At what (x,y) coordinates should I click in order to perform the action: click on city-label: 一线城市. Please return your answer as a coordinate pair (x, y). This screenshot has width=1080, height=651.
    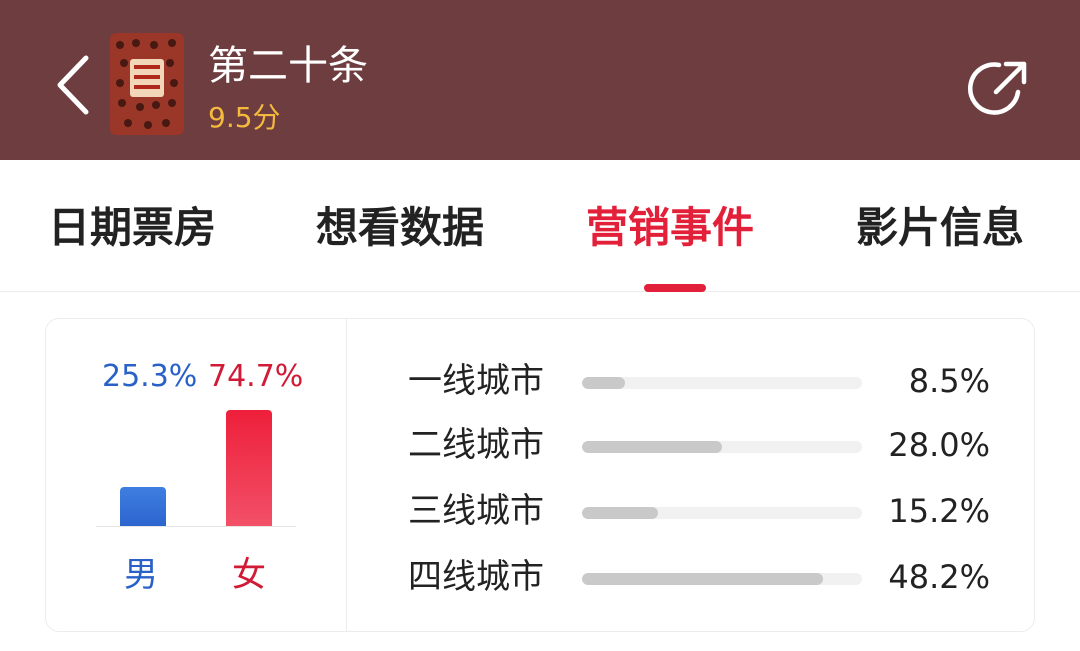
    Looking at the image, I should click on (476, 381).